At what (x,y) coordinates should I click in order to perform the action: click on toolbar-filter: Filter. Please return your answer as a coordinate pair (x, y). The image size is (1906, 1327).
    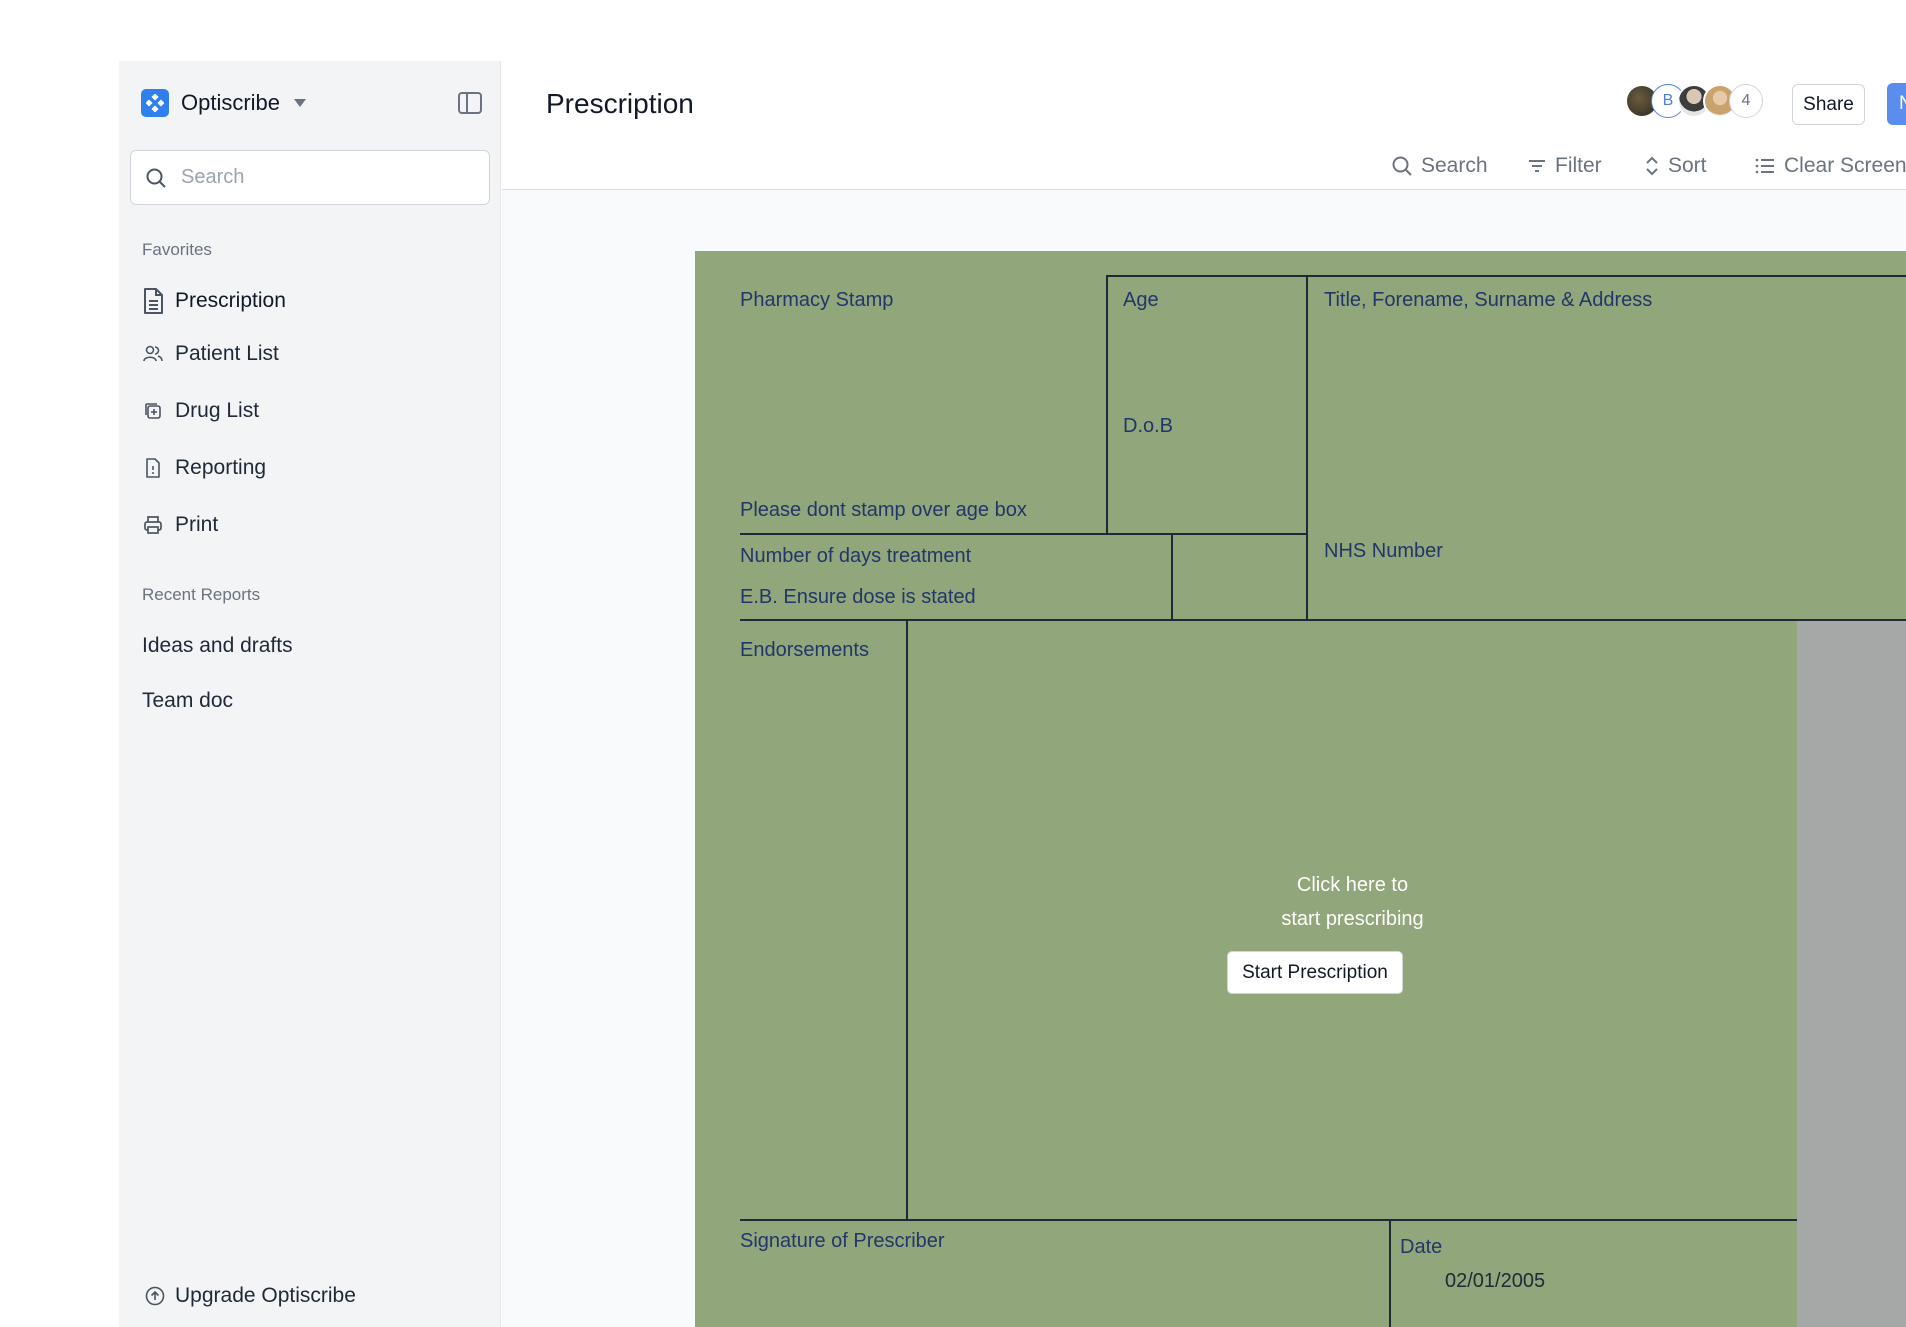
    Looking at the image, I should click on (1564, 166).